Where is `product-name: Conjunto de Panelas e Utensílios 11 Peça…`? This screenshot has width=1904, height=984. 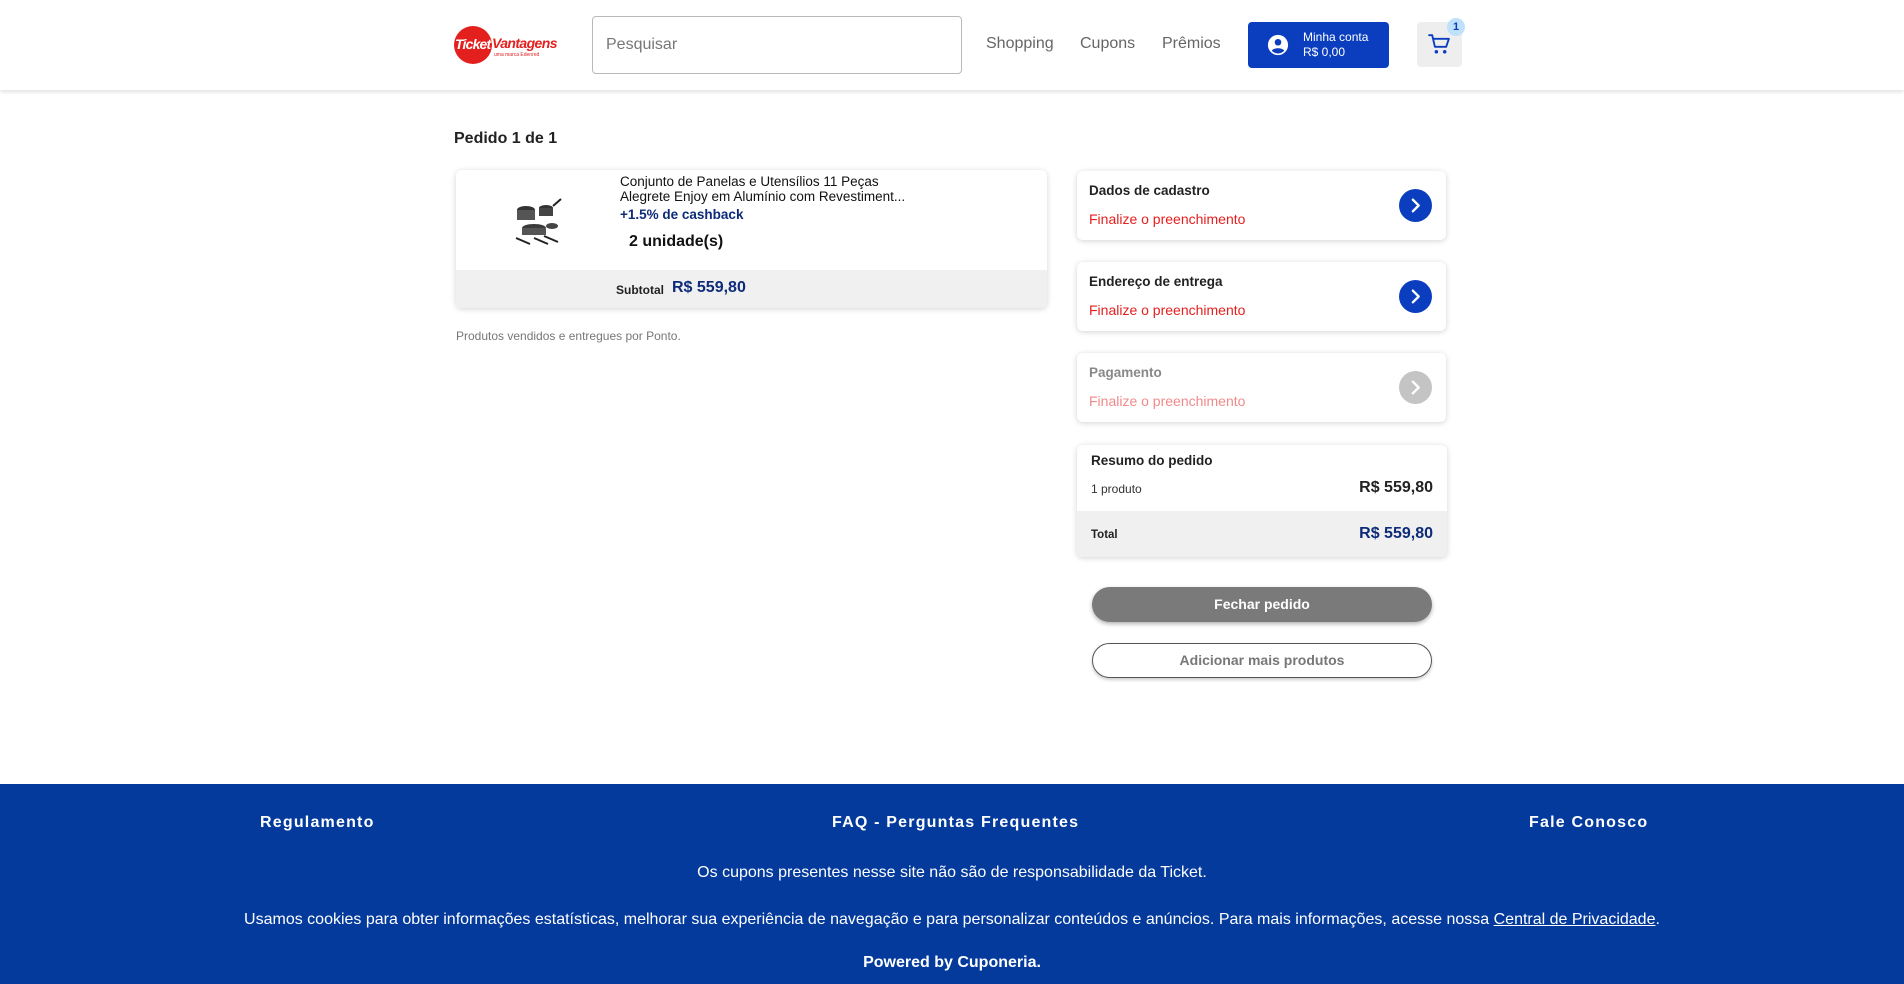 product-name: Conjunto de Panelas e Utensílios 11 Peça… is located at coordinates (770, 190).